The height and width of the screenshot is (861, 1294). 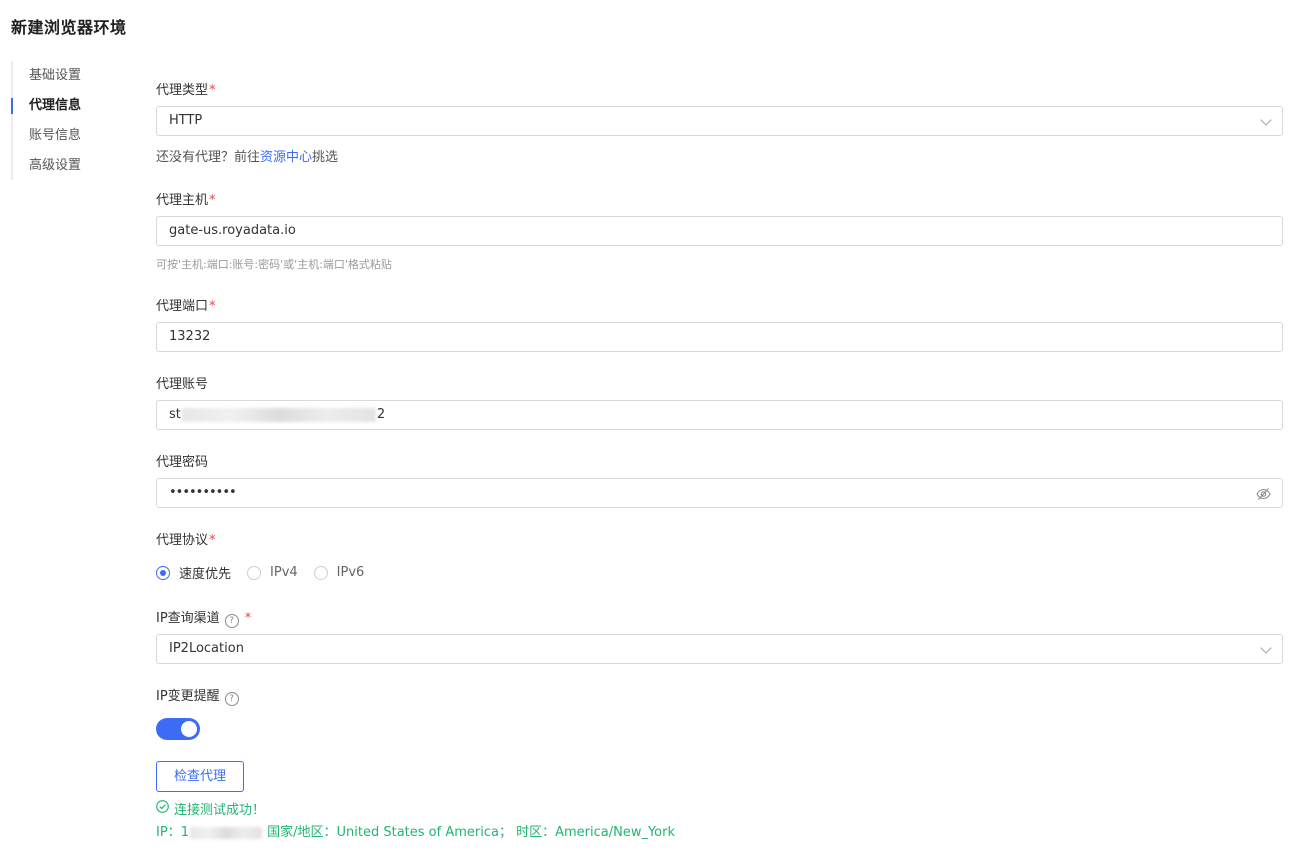 What do you see at coordinates (188, 618) in the screenshot?
I see `ip-channel-label-text: IP查询渠道` at bounding box center [188, 618].